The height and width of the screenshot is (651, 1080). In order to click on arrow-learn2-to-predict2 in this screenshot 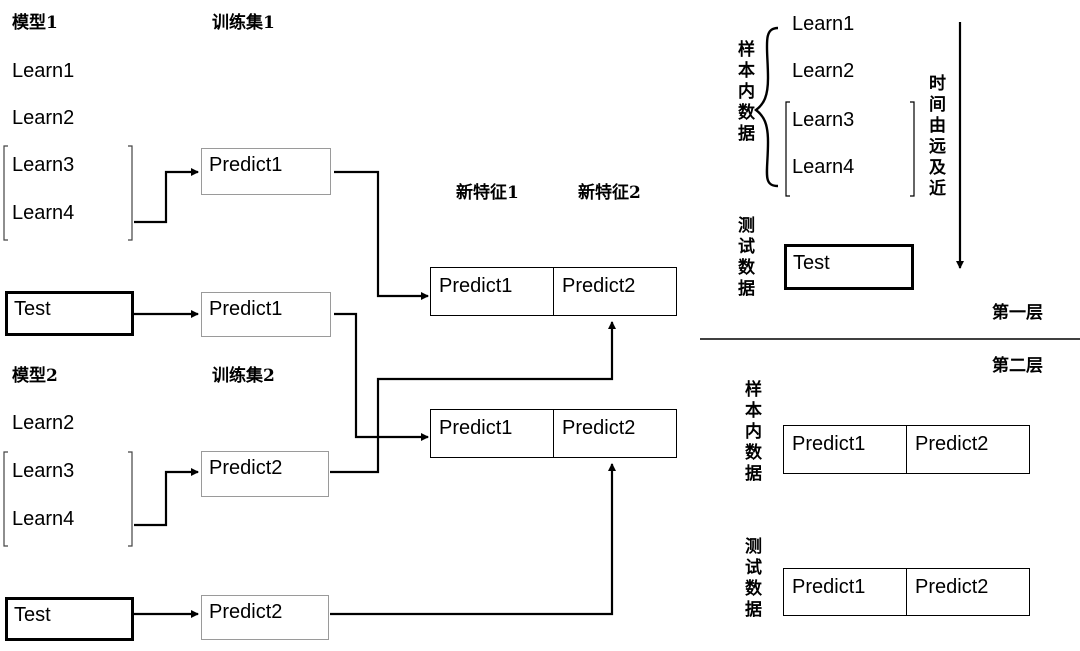, I will do `click(166, 497)`.